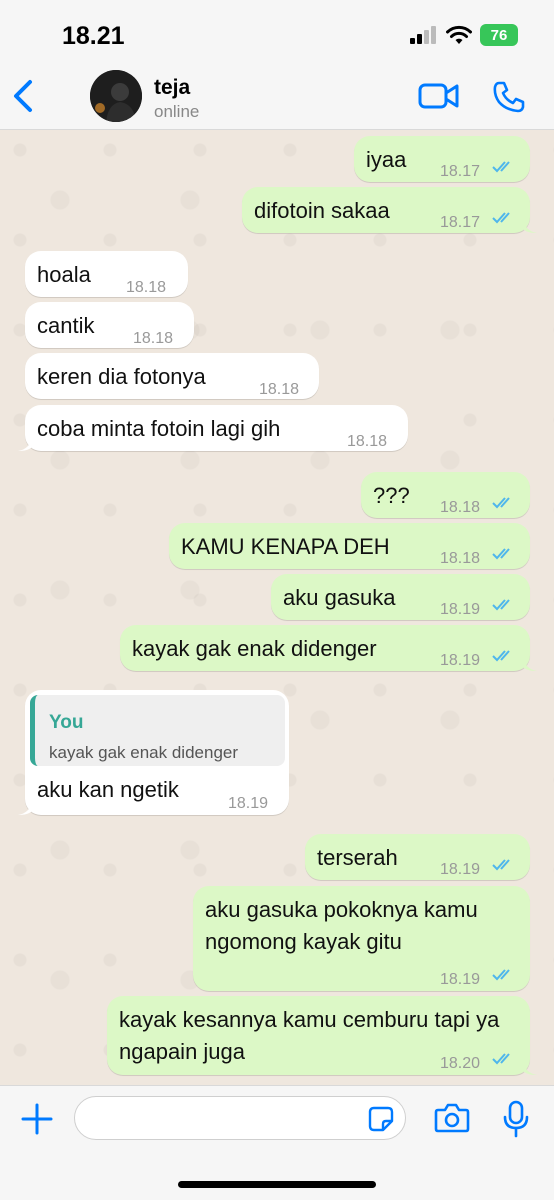 The width and height of the screenshot is (554, 1200). I want to click on attach-button, so click(37, 1119).